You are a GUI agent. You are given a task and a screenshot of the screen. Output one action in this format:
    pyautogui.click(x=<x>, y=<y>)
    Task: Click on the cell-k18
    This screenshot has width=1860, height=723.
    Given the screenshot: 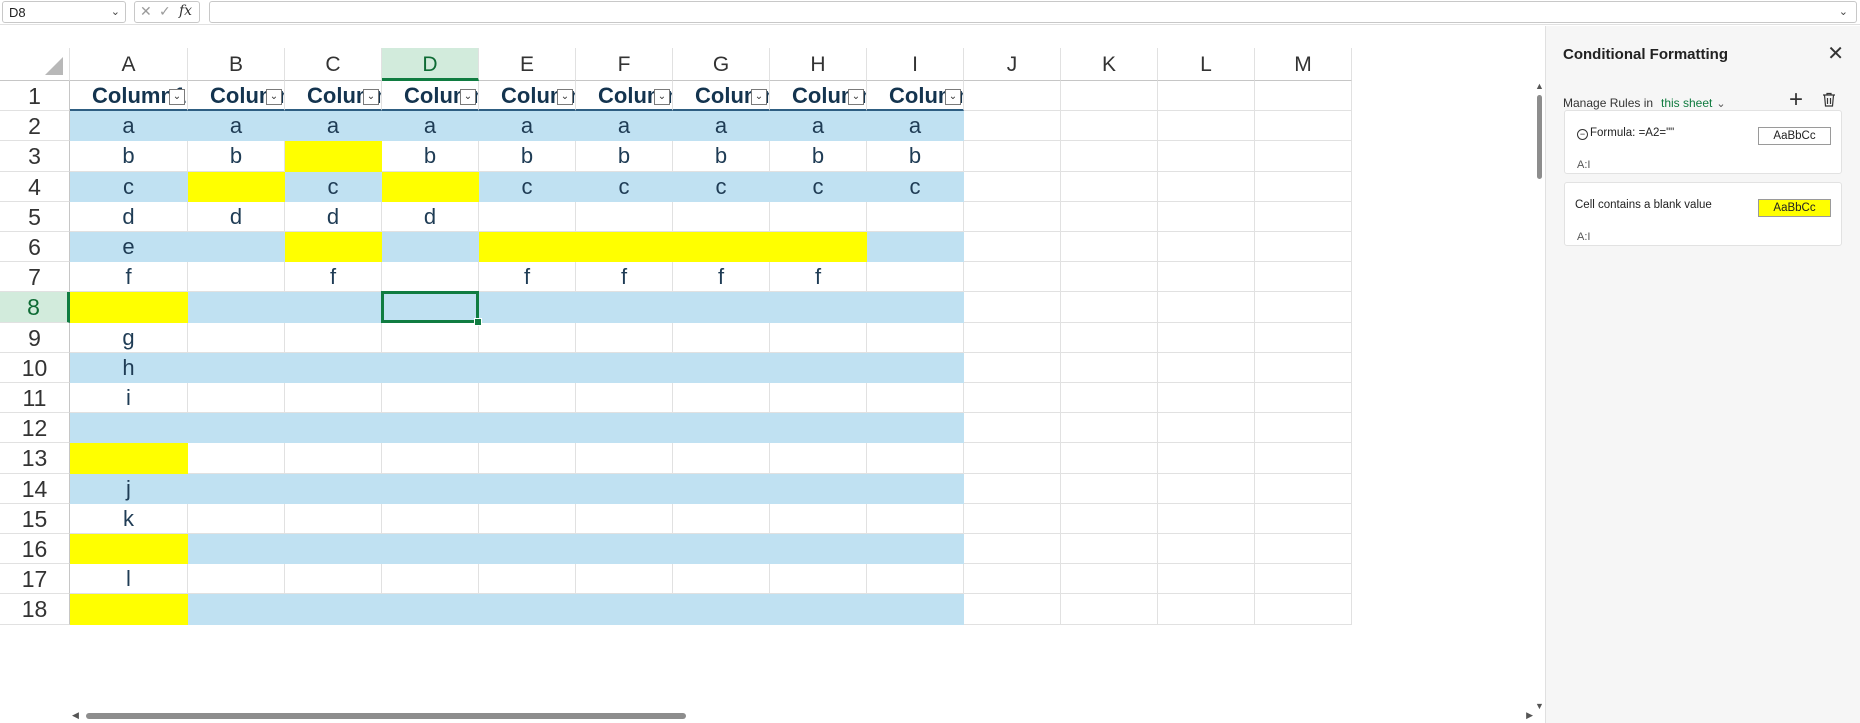 What is the action you would take?
    pyautogui.click(x=1109, y=609)
    